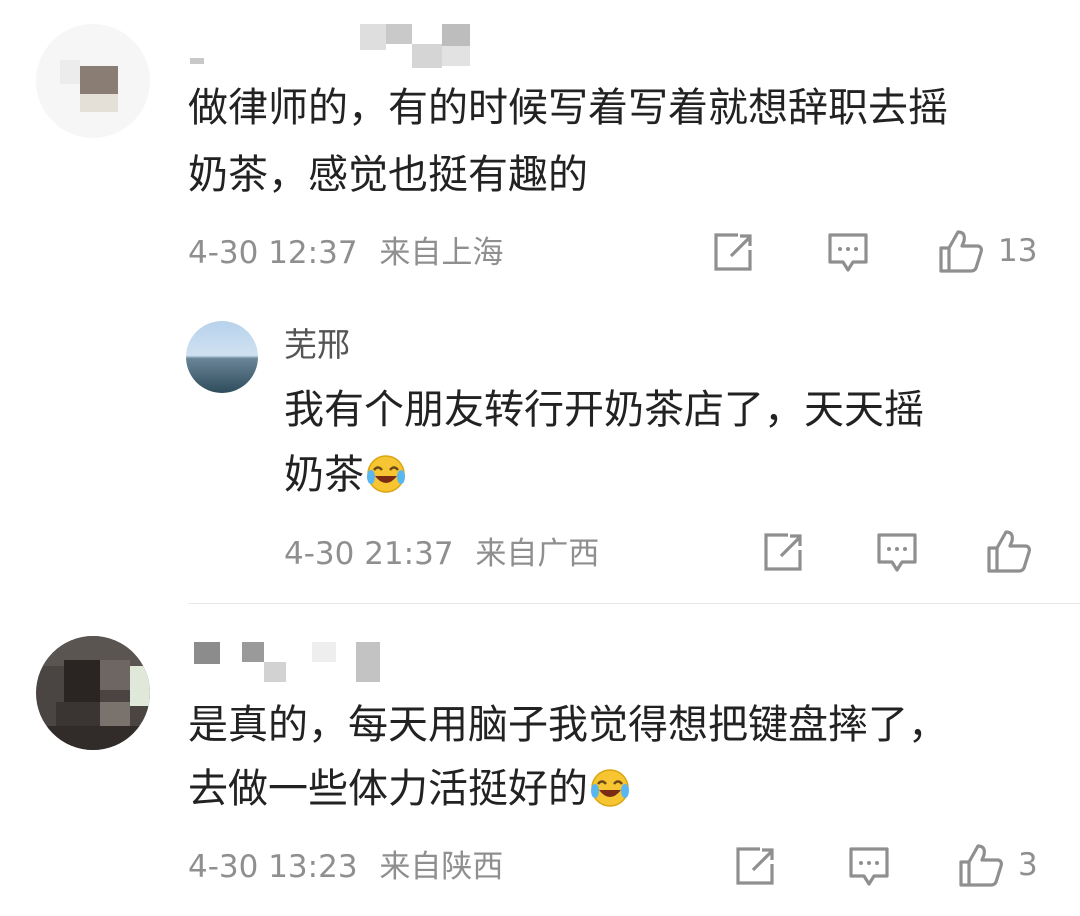 The height and width of the screenshot is (916, 1080). I want to click on comment-text-line-2: 去做一些体力活挺好的, so click(409, 789).